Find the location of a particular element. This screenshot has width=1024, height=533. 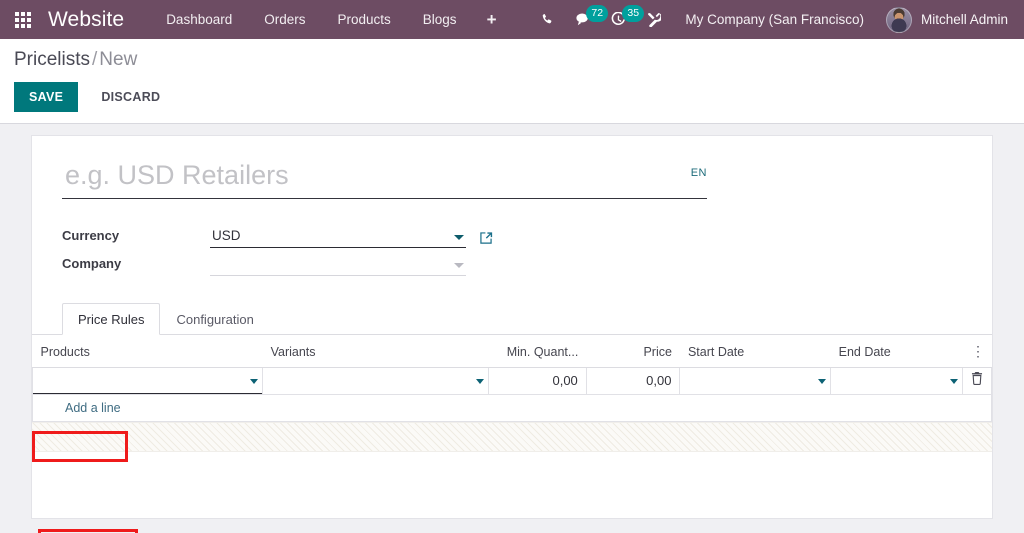

breadcrumb-current: New is located at coordinates (118, 59).